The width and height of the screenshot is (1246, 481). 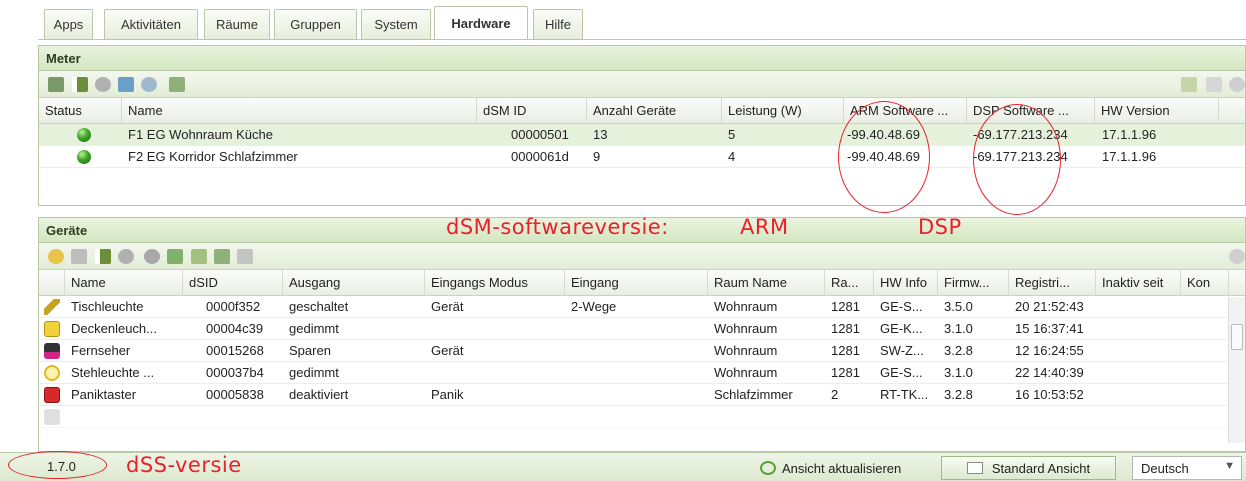 I want to click on column-header: Leistung (W), so click(x=783, y=111).